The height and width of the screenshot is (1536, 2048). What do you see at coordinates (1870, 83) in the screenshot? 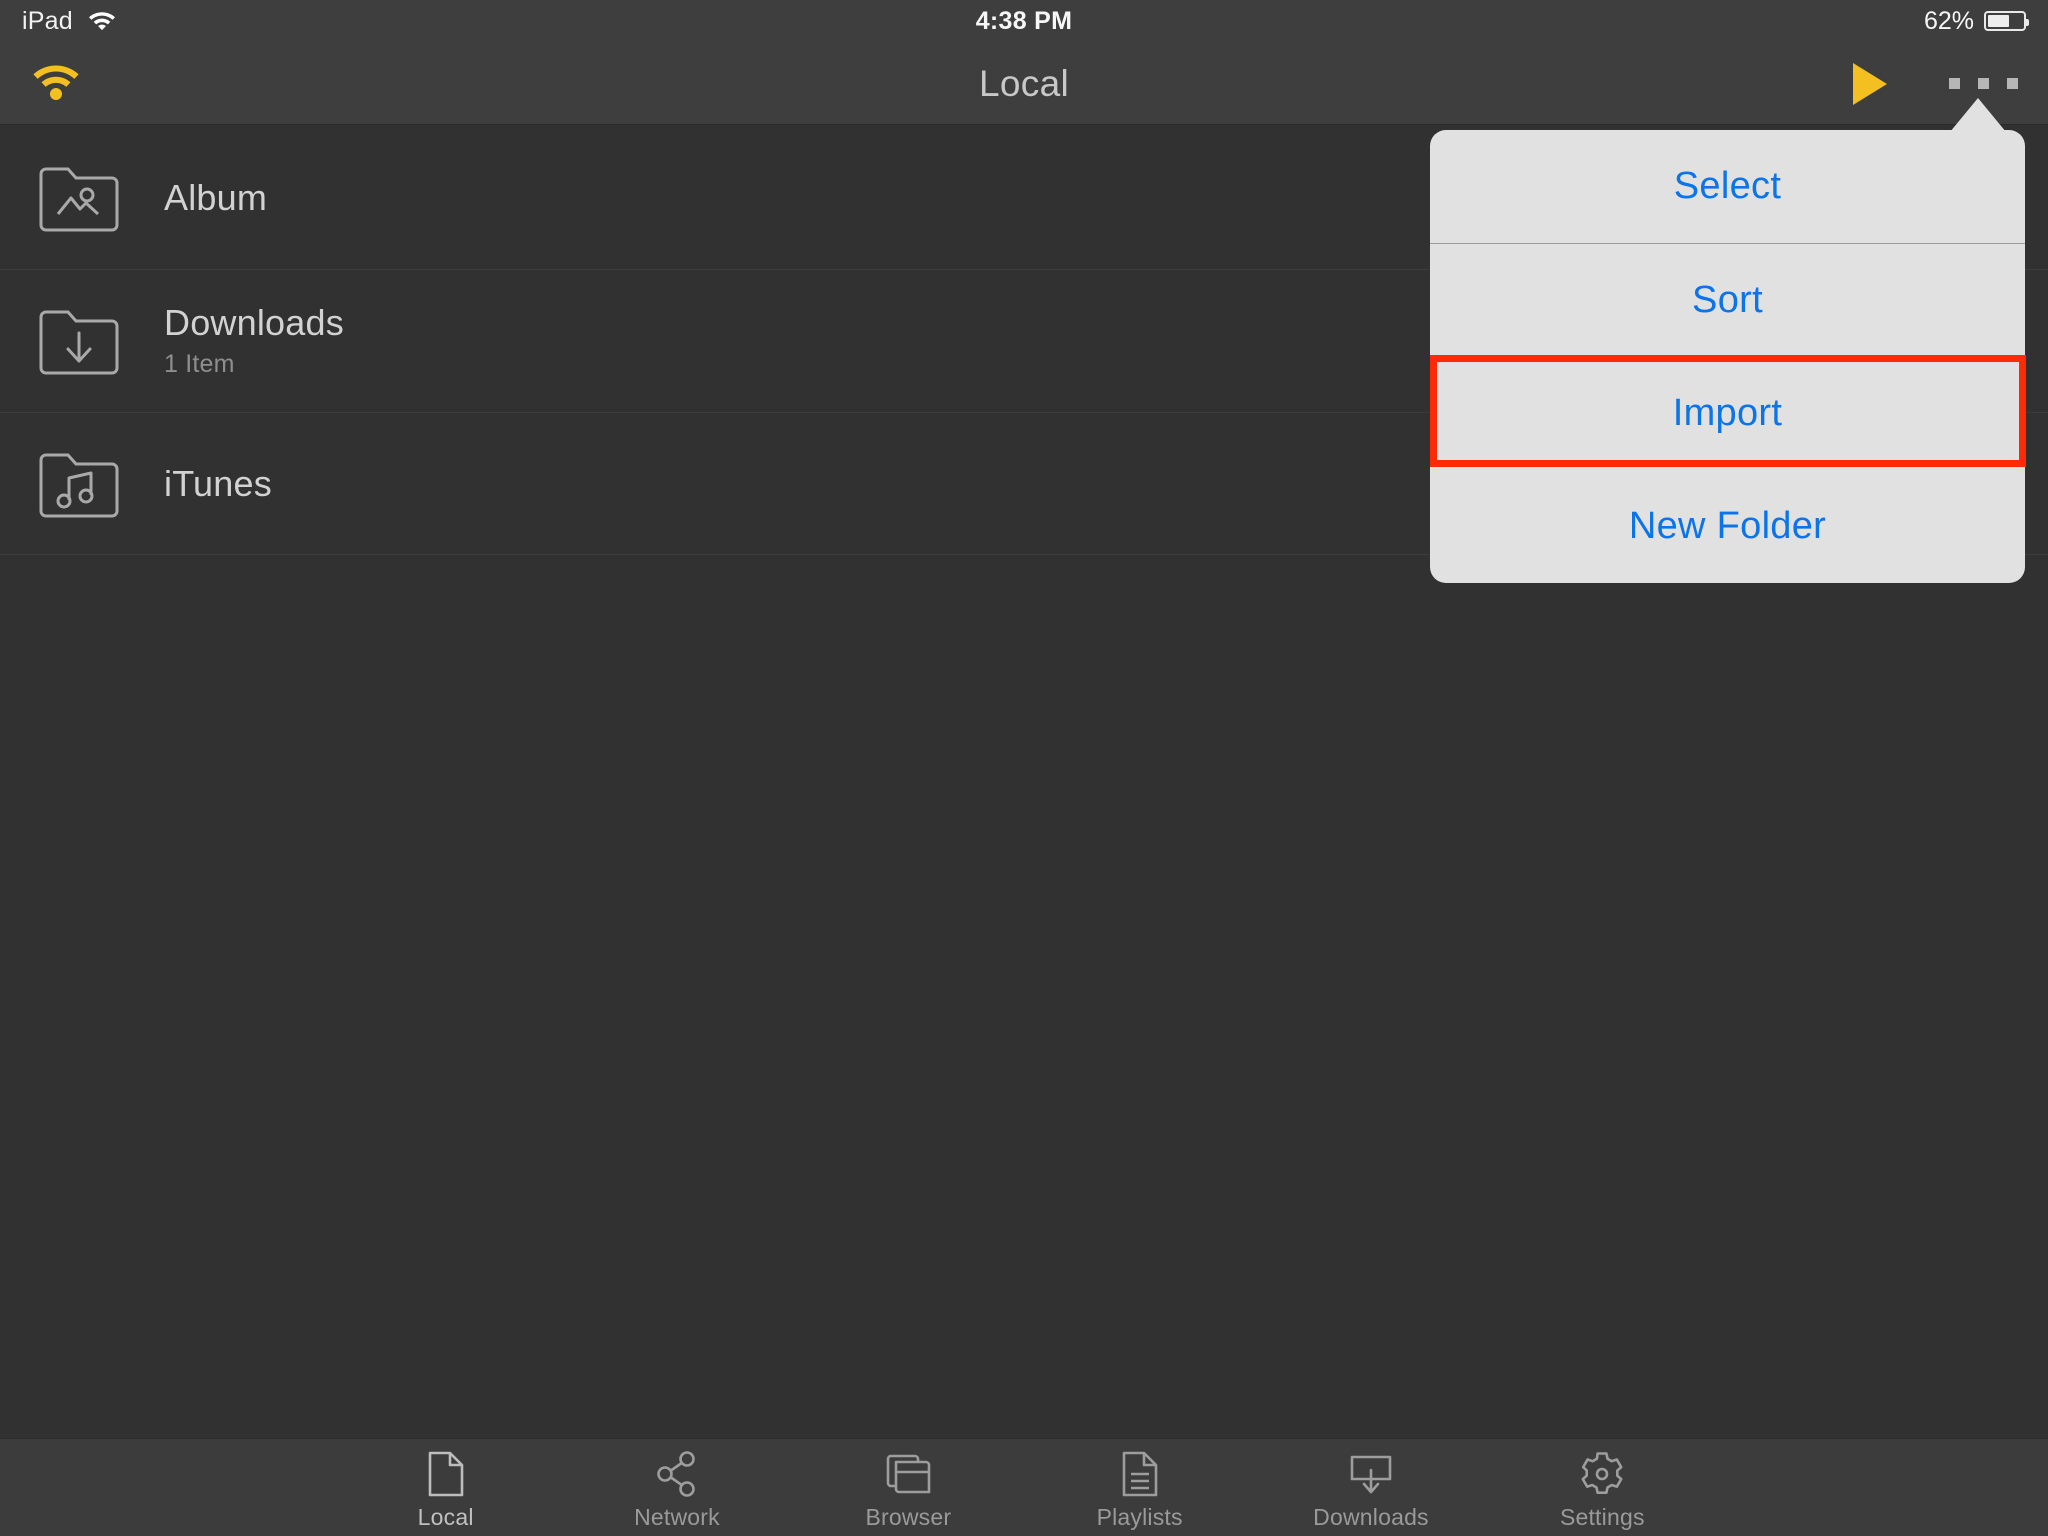
I see `play-icon` at bounding box center [1870, 83].